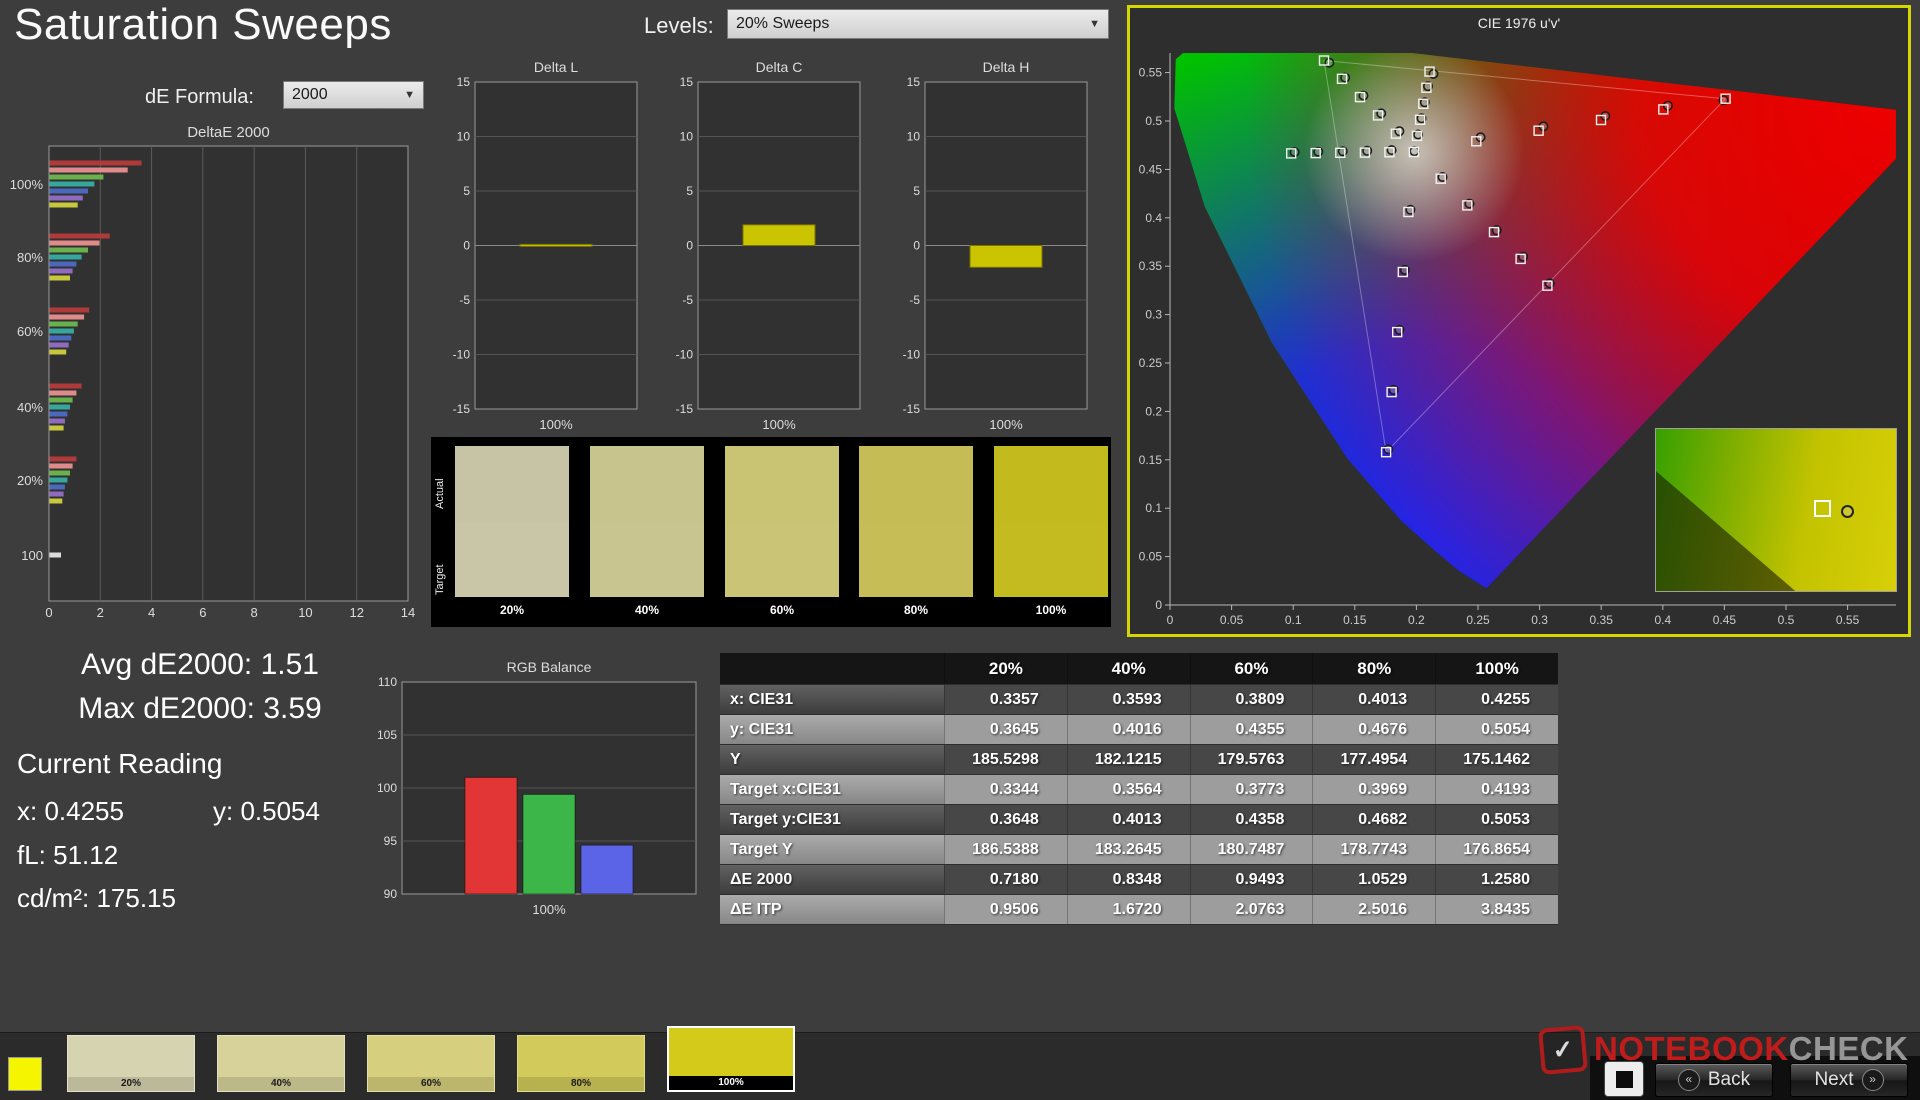  I want to click on svg-text: 0.45, so click(1151, 169).